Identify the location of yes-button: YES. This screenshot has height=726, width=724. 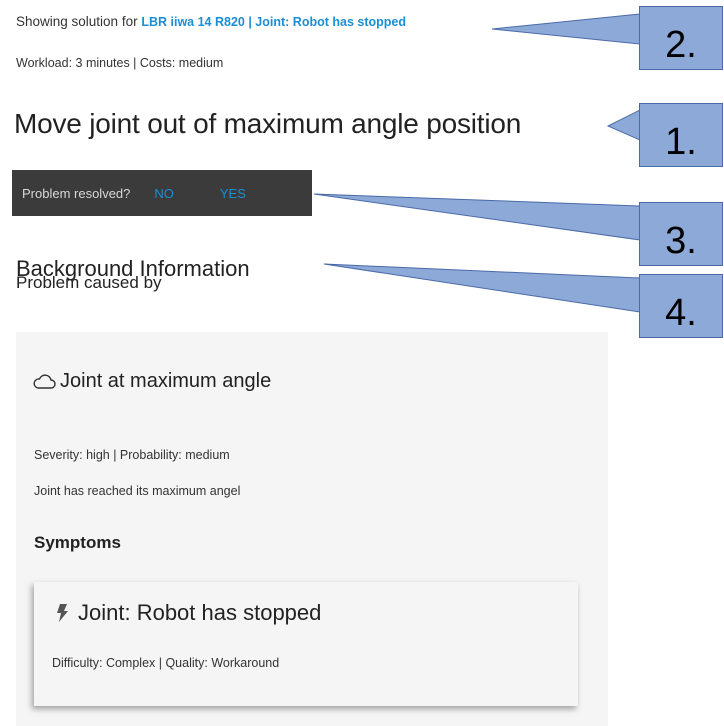
(233, 193).